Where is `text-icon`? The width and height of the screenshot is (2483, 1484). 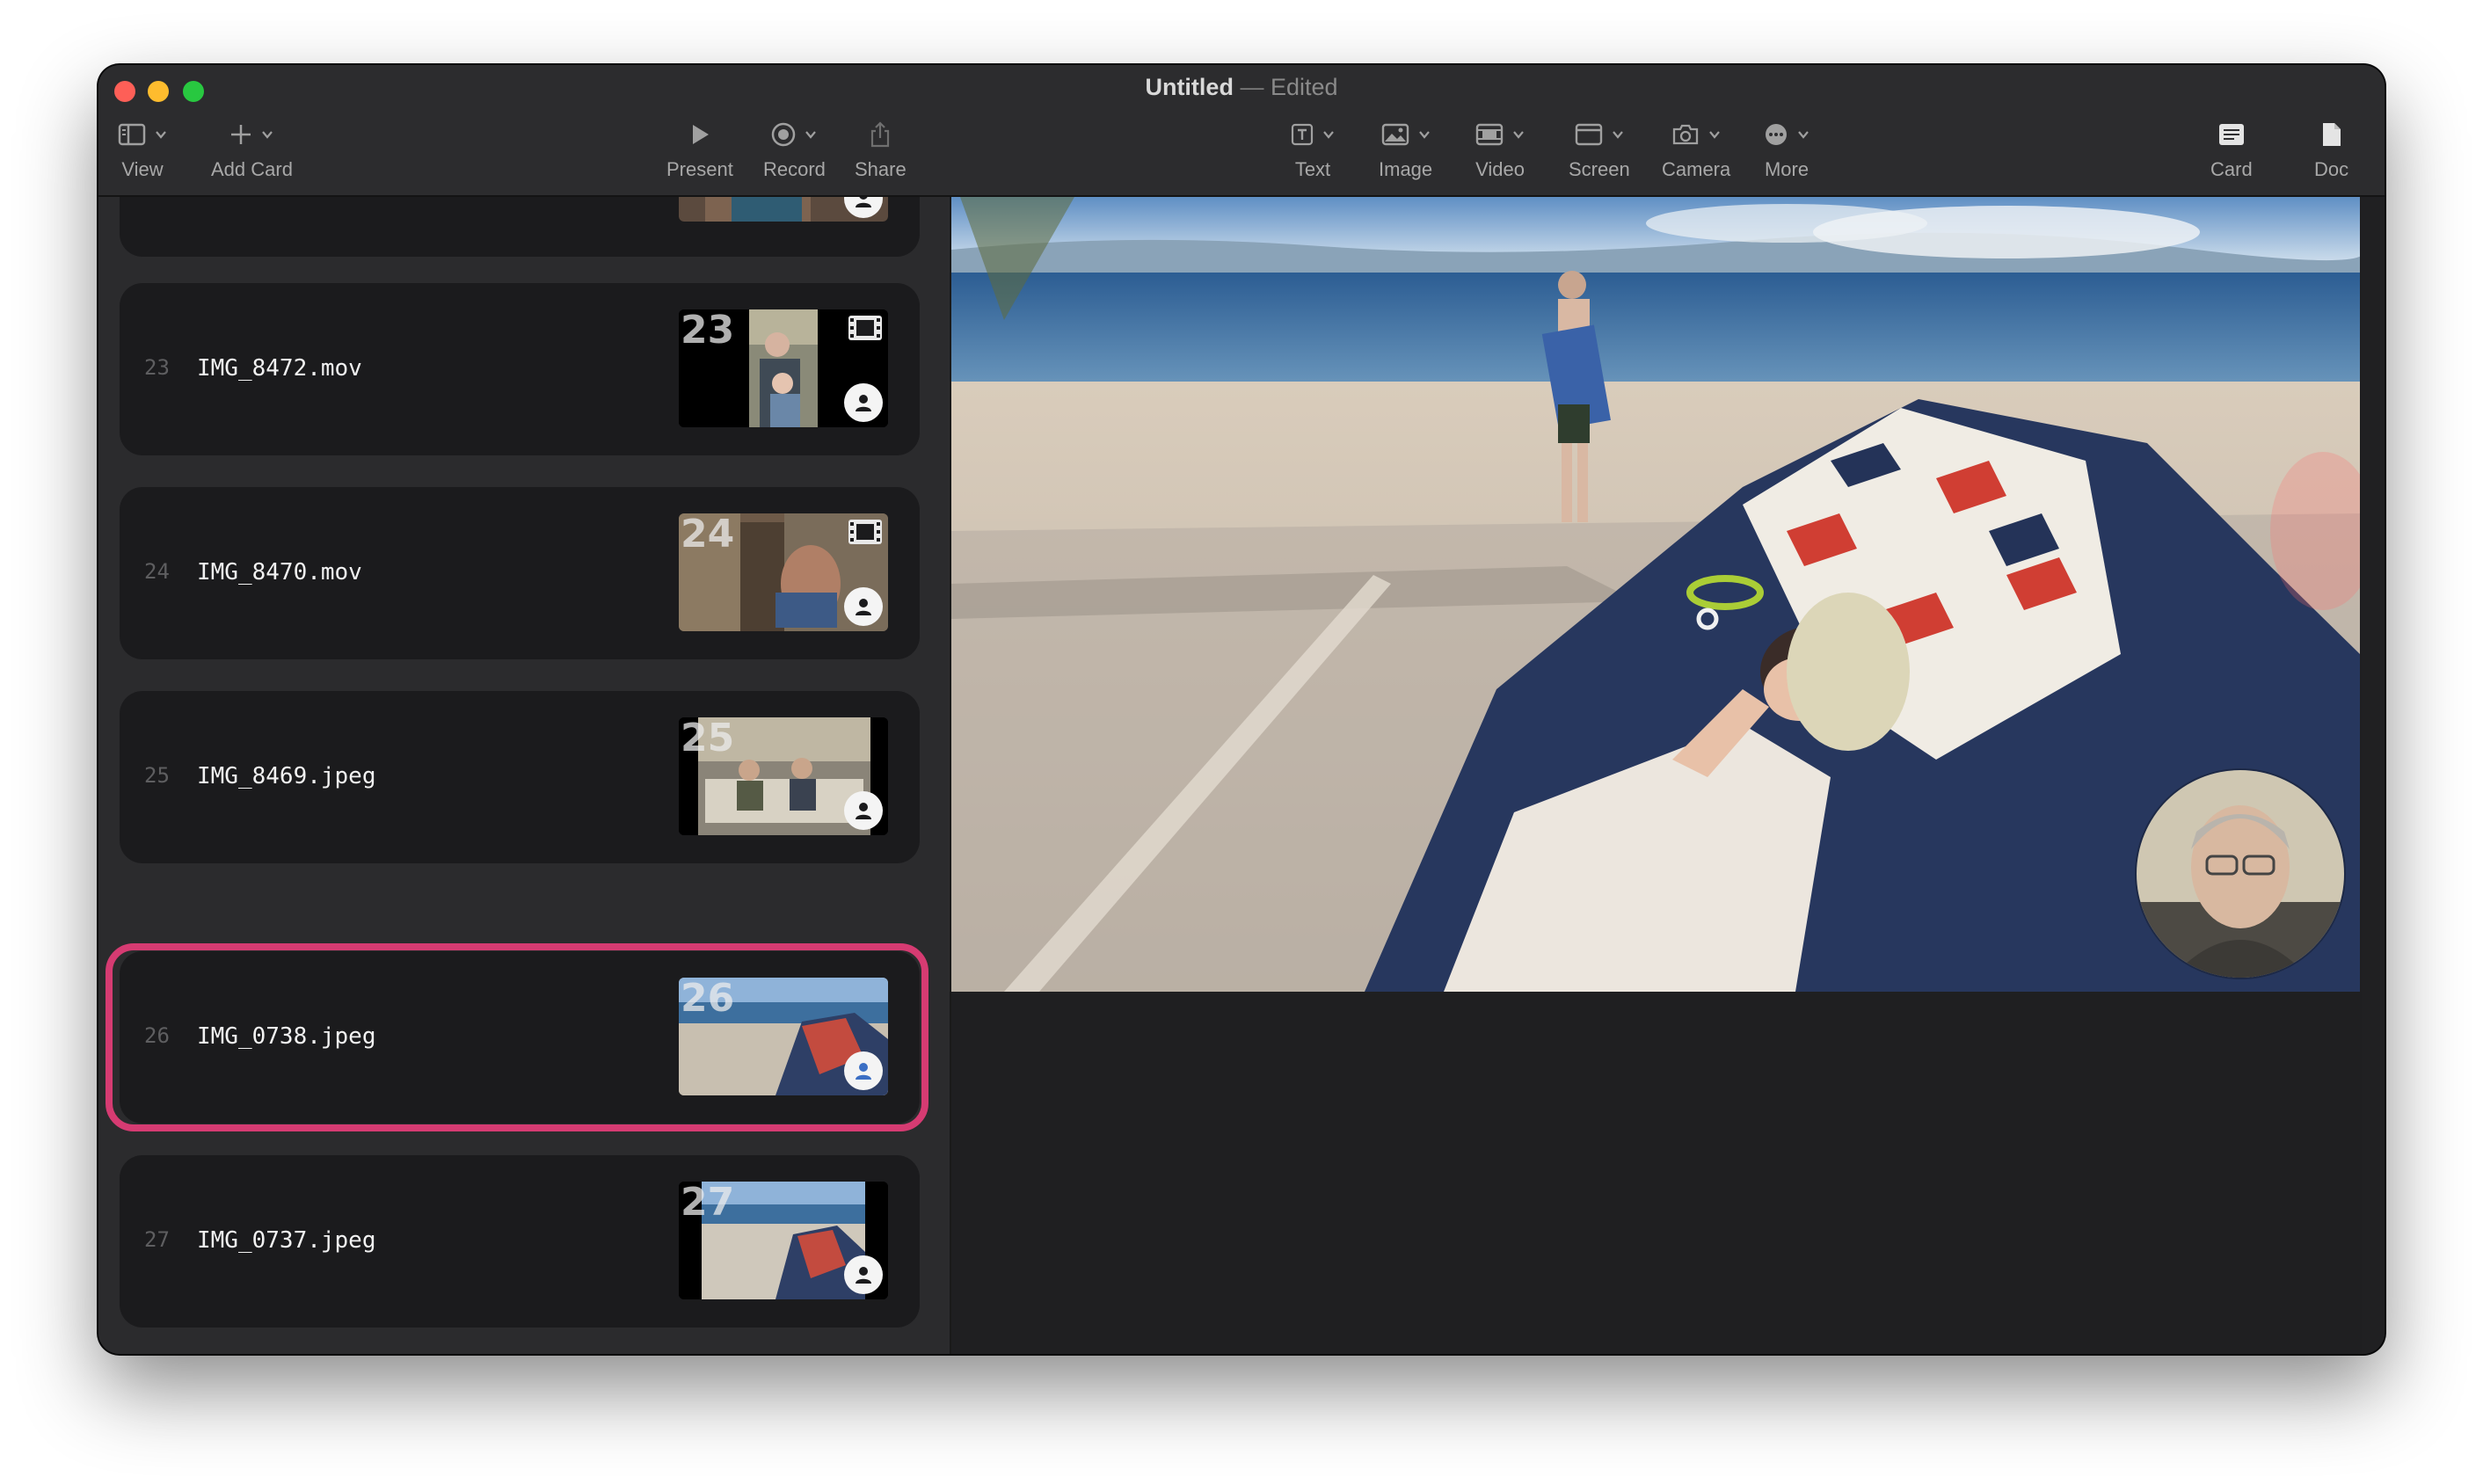 text-icon is located at coordinates (1302, 135).